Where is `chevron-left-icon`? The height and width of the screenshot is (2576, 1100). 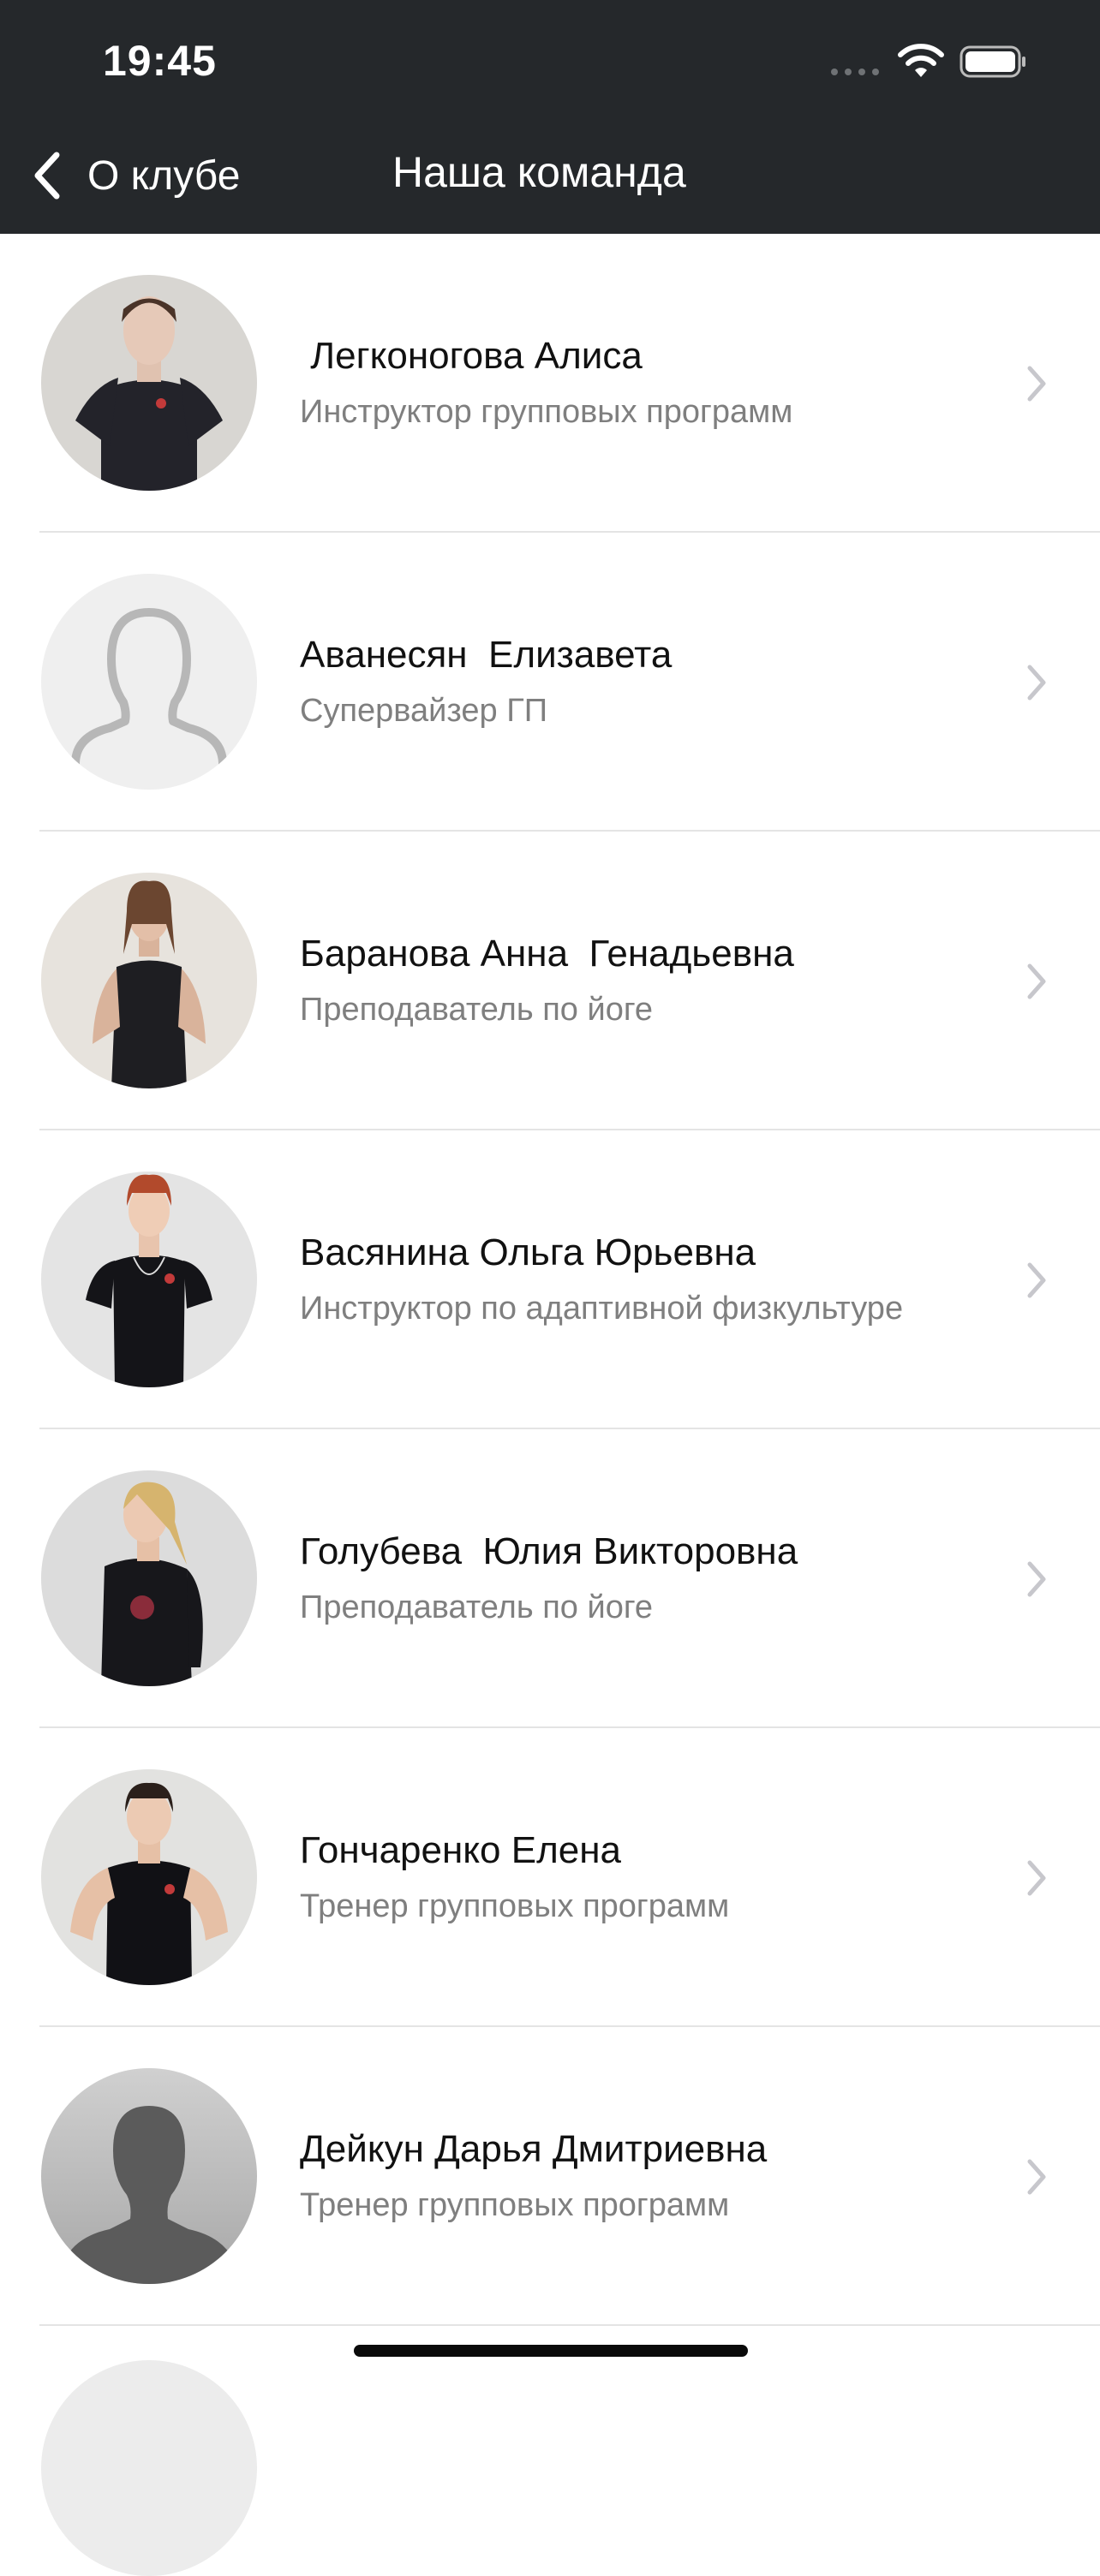 chevron-left-icon is located at coordinates (47, 176).